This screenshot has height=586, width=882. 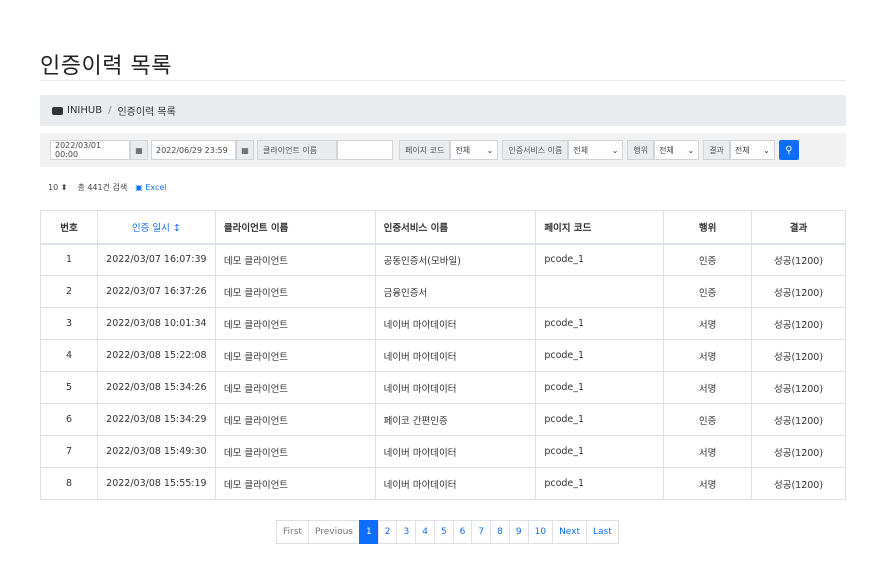 I want to click on page-title: 인증이력 목록, so click(x=106, y=66).